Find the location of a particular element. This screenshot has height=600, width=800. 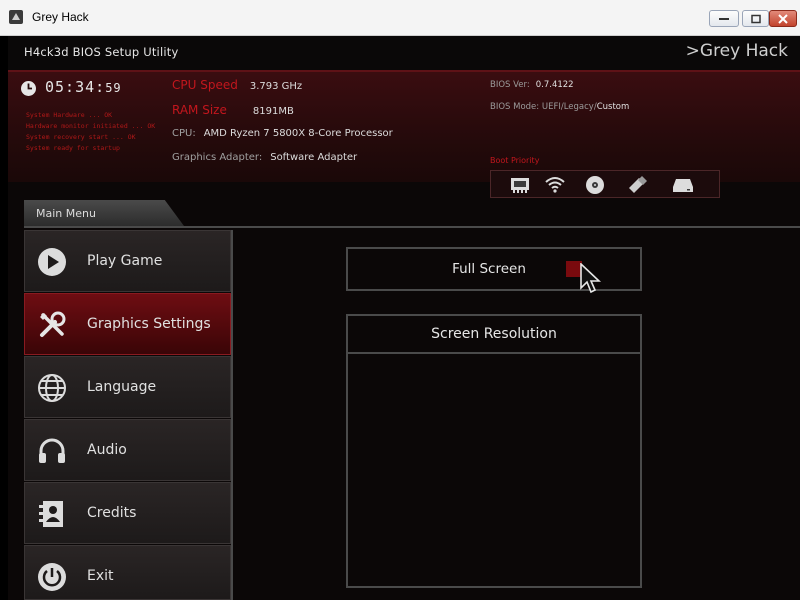

status-line: System ready for startup is located at coordinates (73, 148).